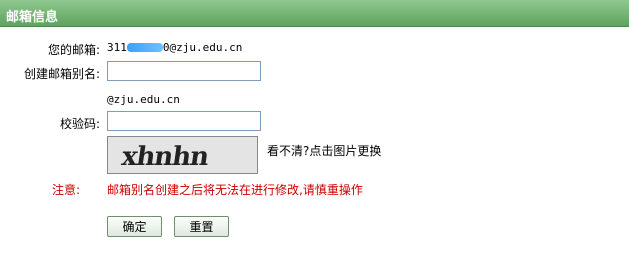 This screenshot has height=261, width=629. I want to click on captcha-input, so click(184, 121).